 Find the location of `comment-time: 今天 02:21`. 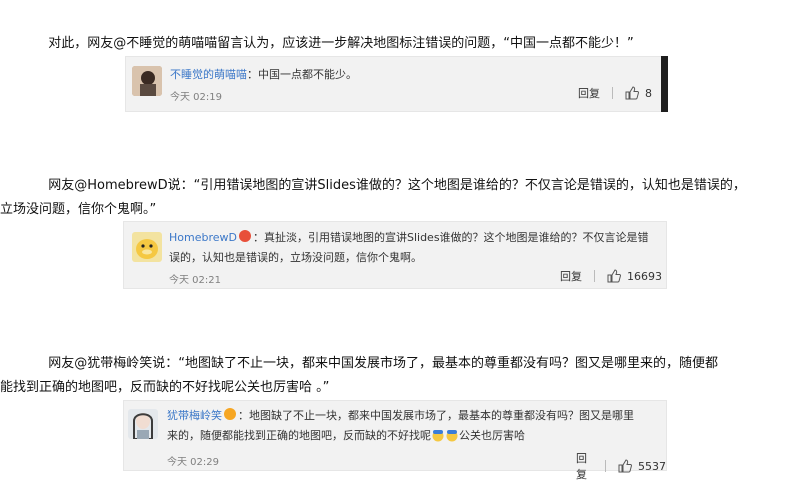

comment-time: 今天 02:21 is located at coordinates (195, 280).